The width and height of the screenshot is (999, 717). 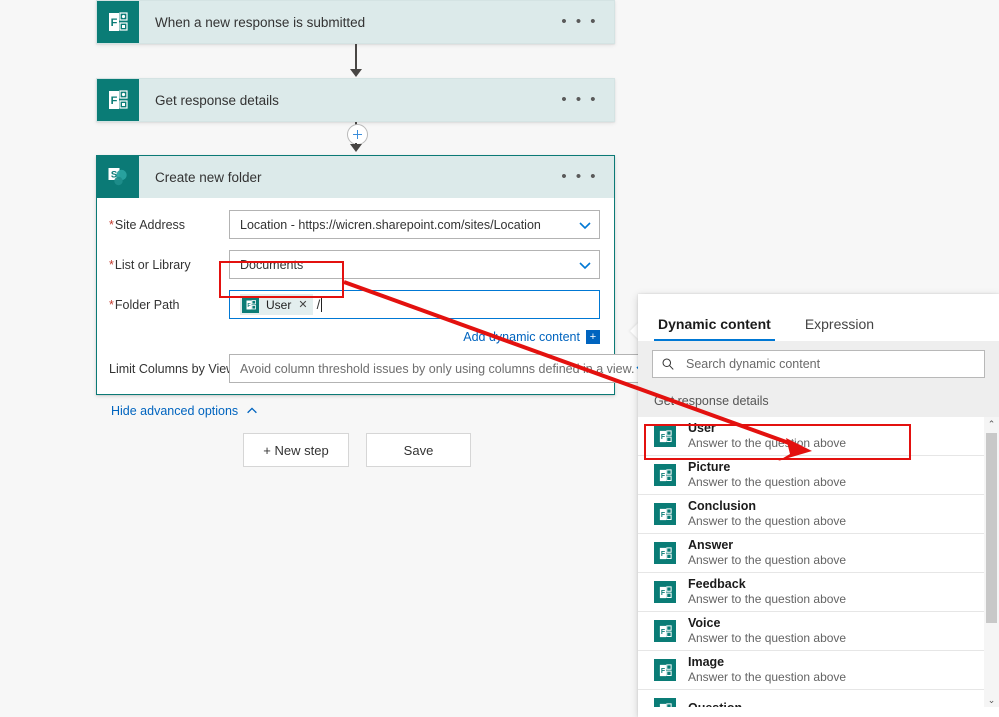 What do you see at coordinates (208, 177) in the screenshot?
I see `expanded-step-title: Create new folder` at bounding box center [208, 177].